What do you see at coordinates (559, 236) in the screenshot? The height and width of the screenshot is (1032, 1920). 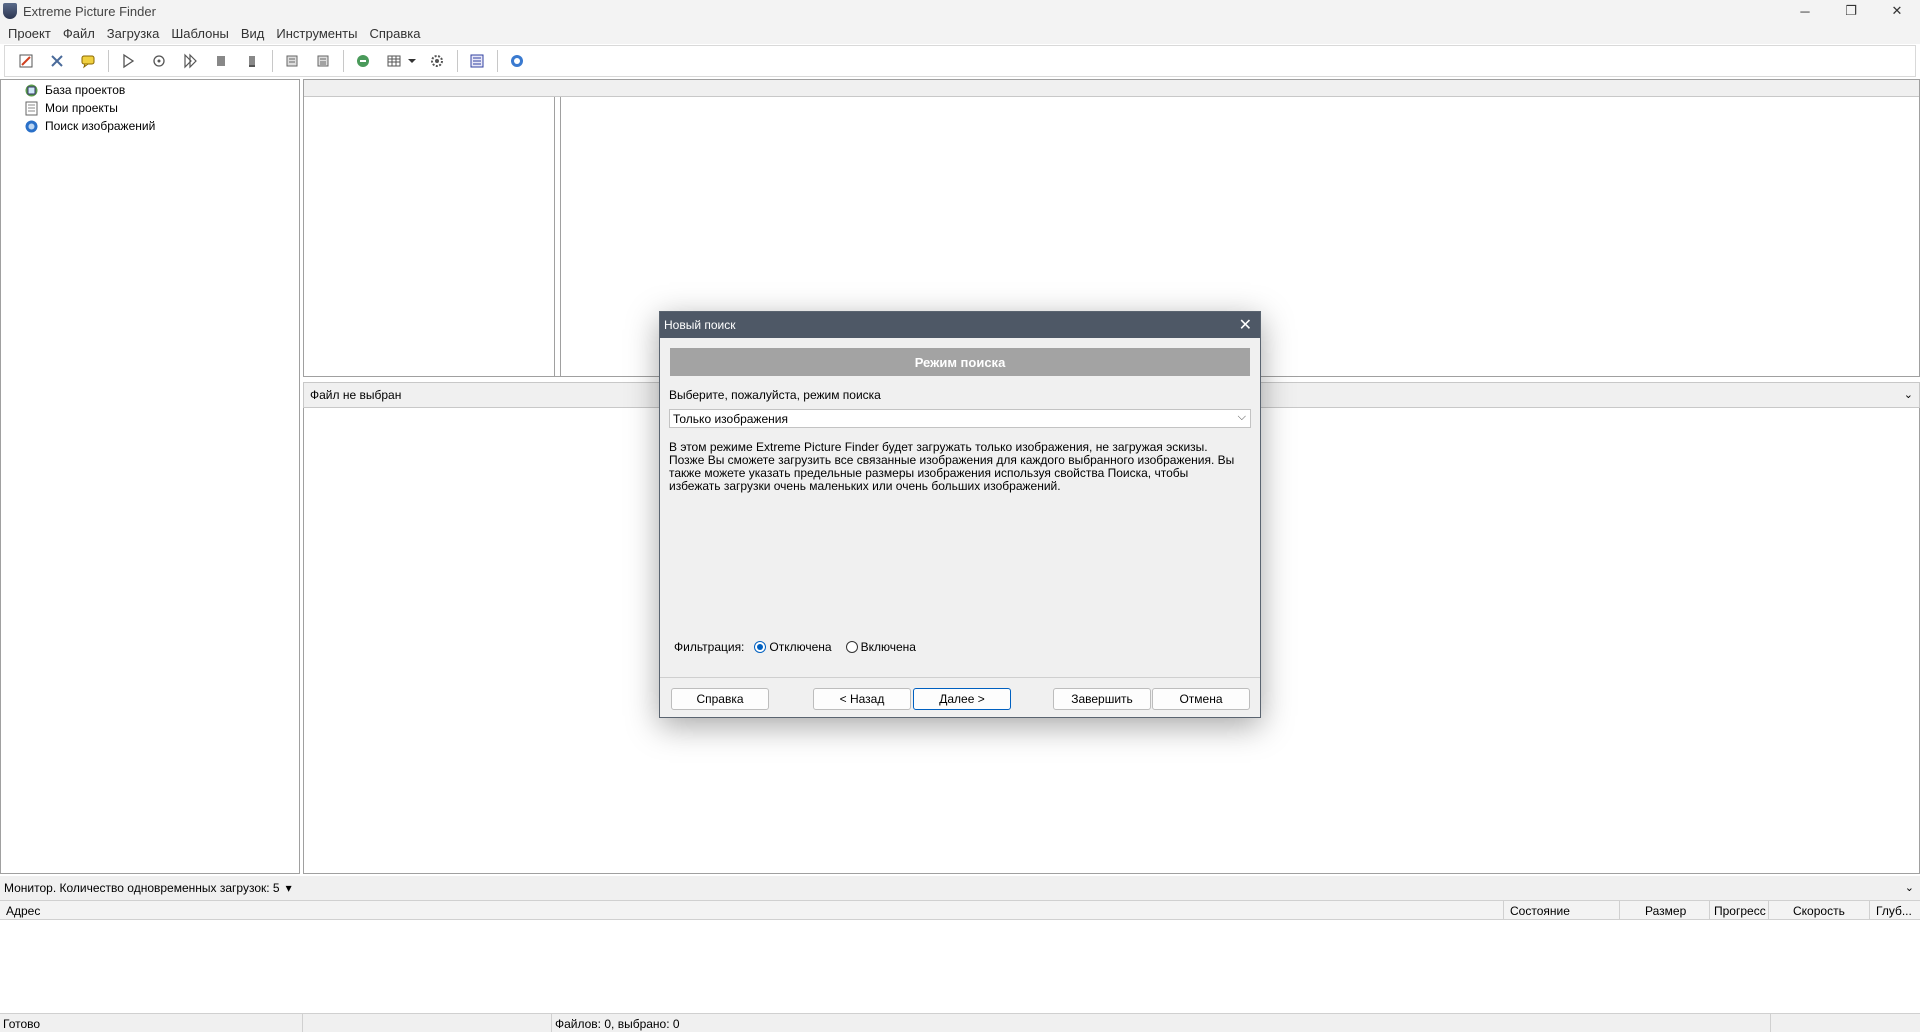 I see `splitter` at bounding box center [559, 236].